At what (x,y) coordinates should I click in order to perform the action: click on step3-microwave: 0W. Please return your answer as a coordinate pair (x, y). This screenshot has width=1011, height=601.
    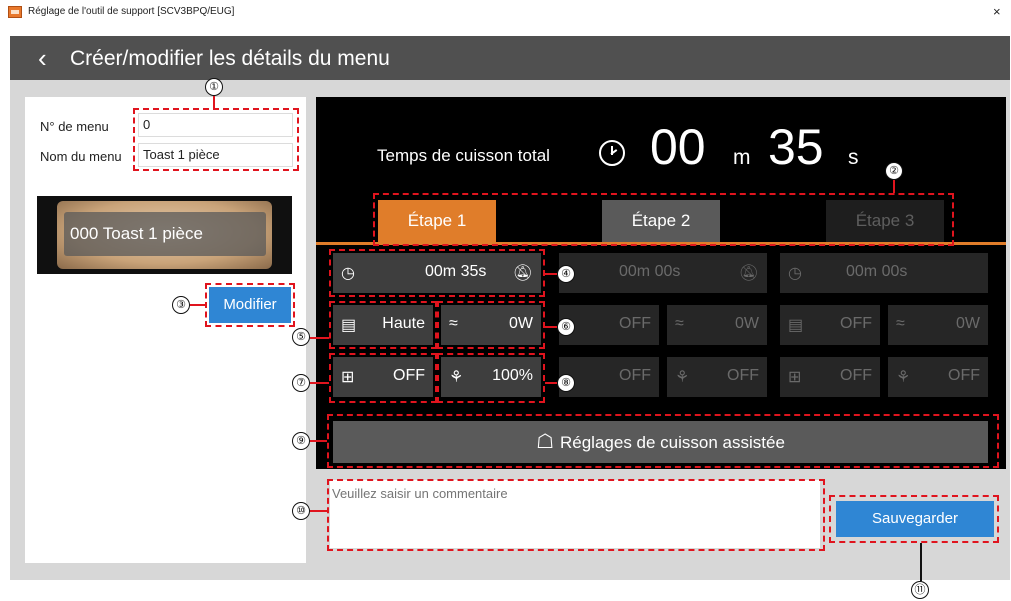
    Looking at the image, I should click on (968, 323).